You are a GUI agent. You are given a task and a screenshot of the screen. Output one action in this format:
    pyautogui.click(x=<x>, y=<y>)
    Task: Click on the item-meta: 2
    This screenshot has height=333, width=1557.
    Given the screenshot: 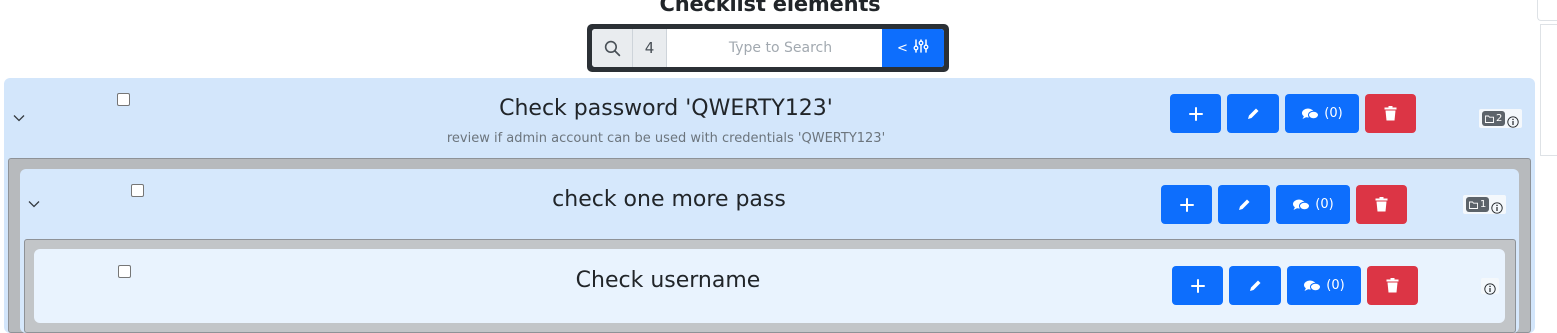 What is the action you would take?
    pyautogui.click(x=1501, y=118)
    